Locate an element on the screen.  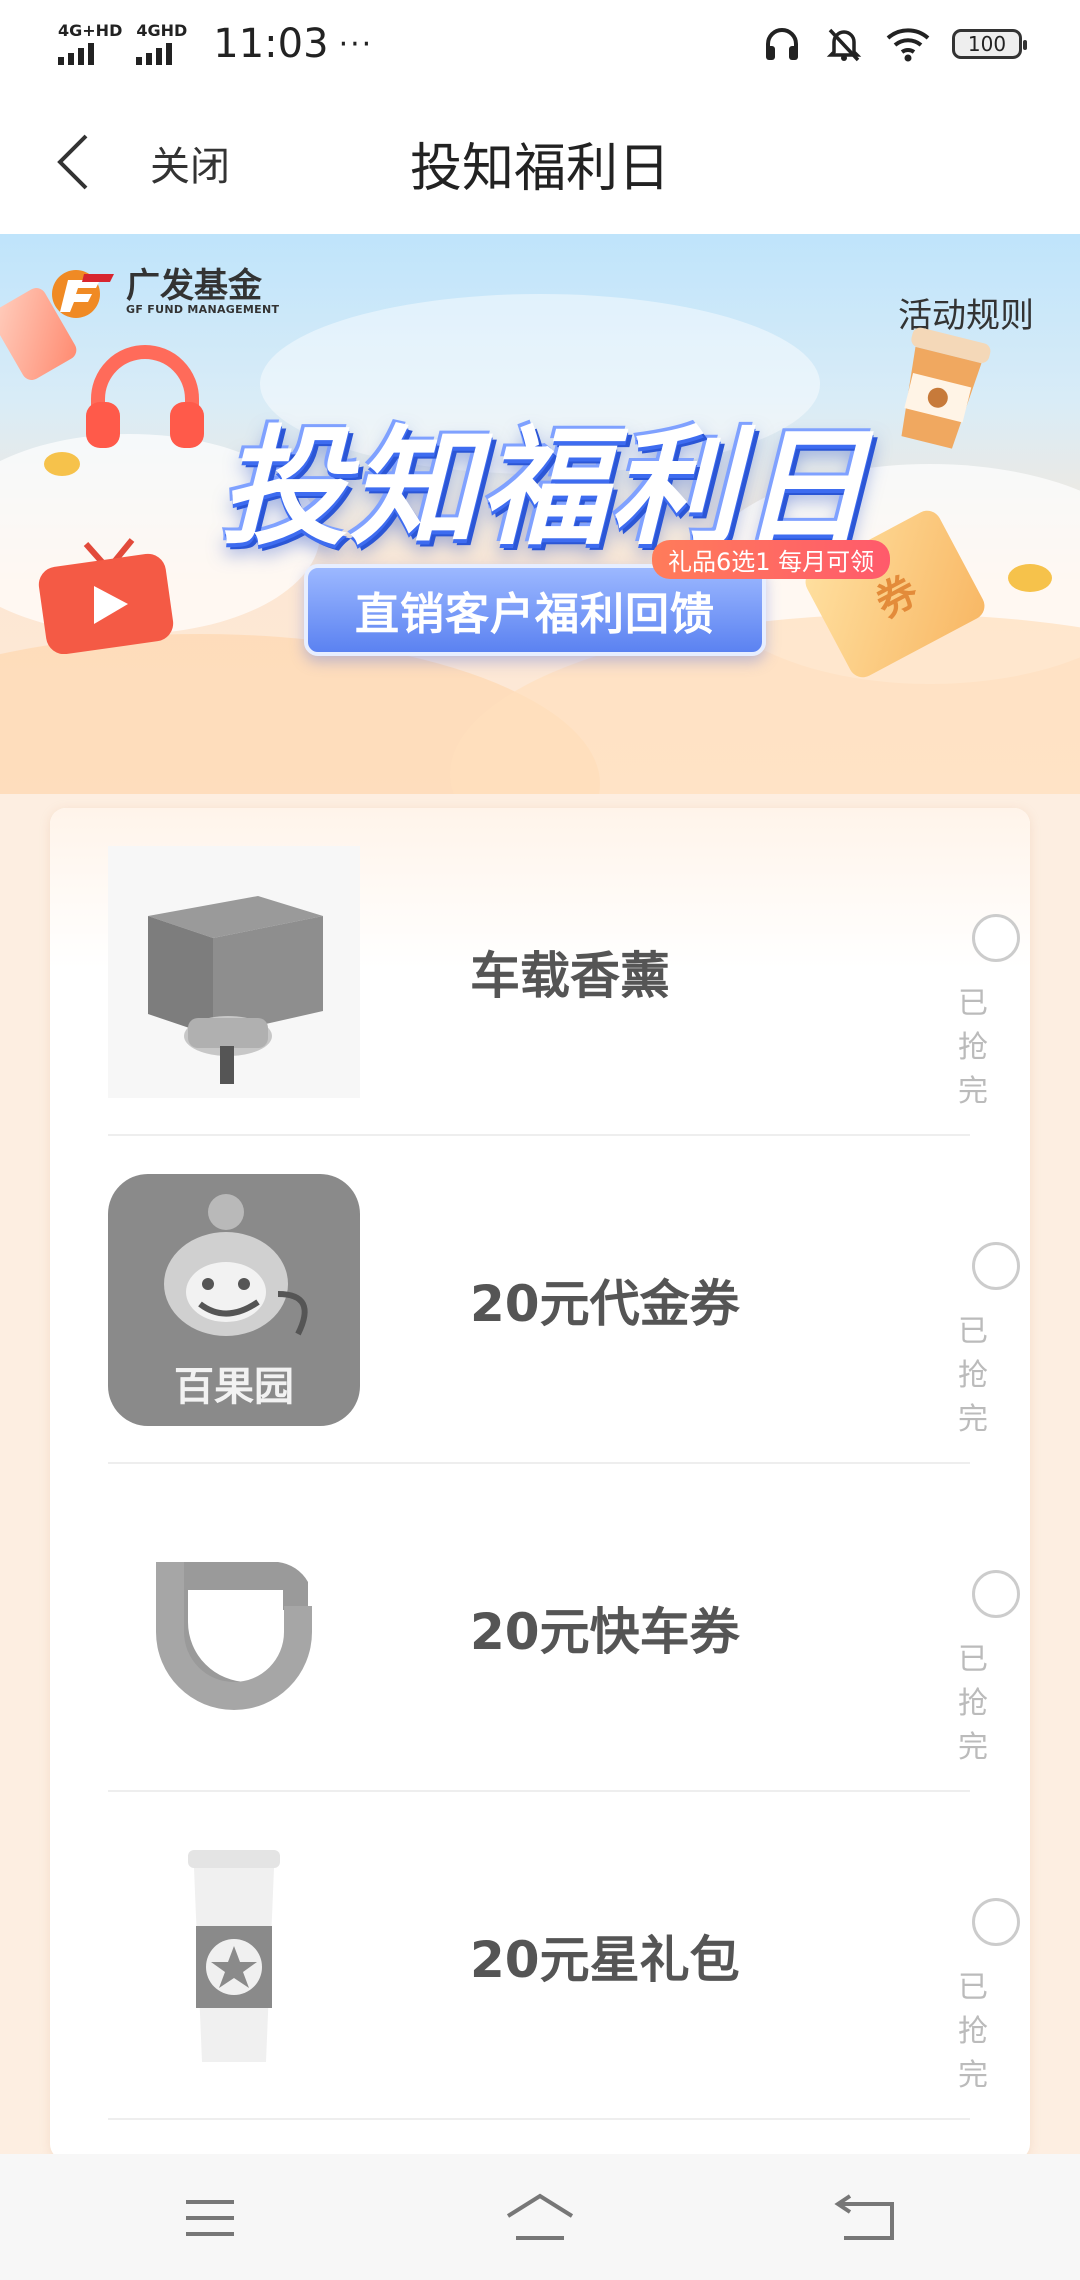
coffee-cup-decoration-icon is located at coordinates (946, 388).